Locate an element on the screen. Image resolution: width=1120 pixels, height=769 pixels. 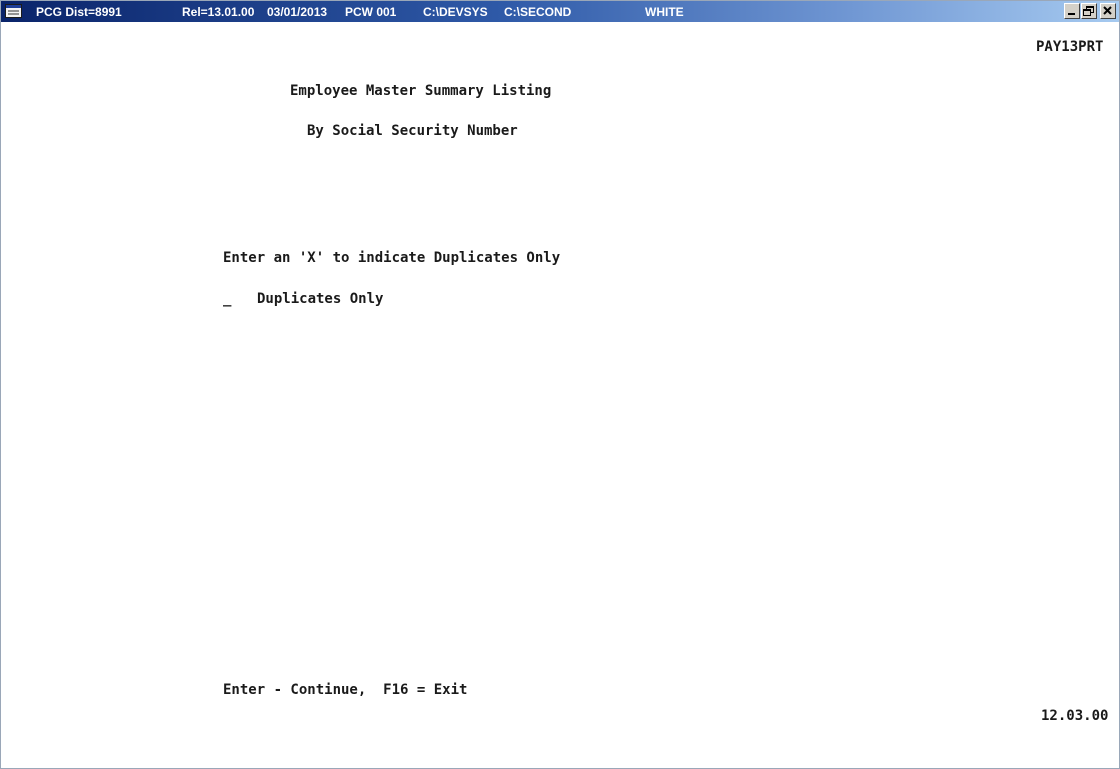
menu-icon is located at coordinates (13, 11).